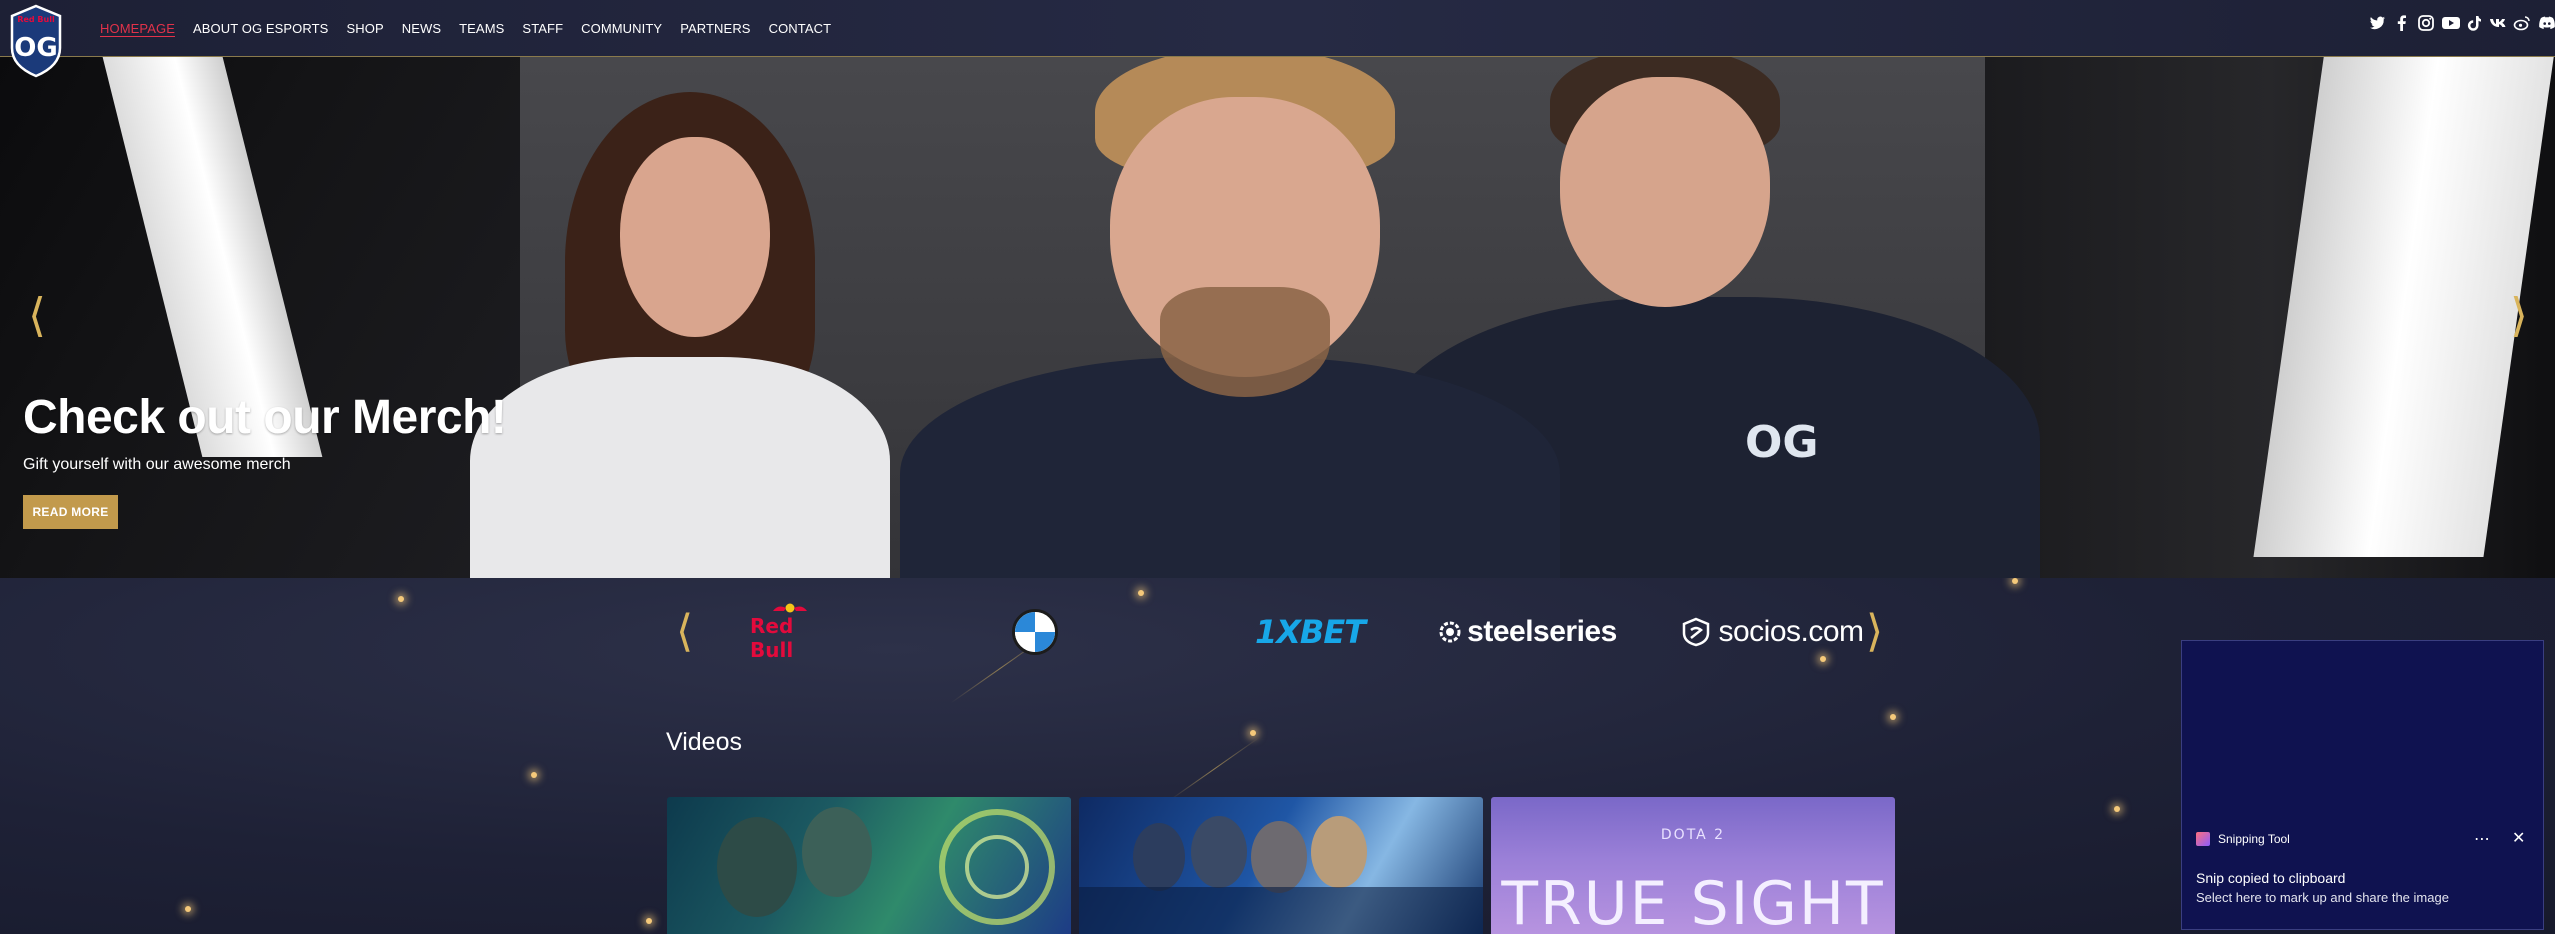  I want to click on model-3-face, so click(1665, 192).